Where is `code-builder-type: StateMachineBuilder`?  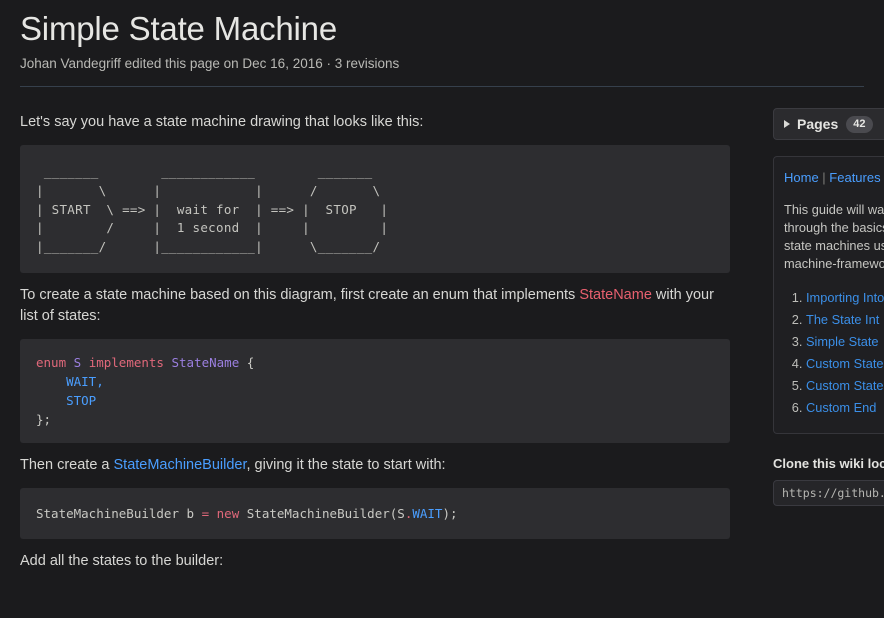 code-builder-type: StateMachineBuilder is located at coordinates (107, 513).